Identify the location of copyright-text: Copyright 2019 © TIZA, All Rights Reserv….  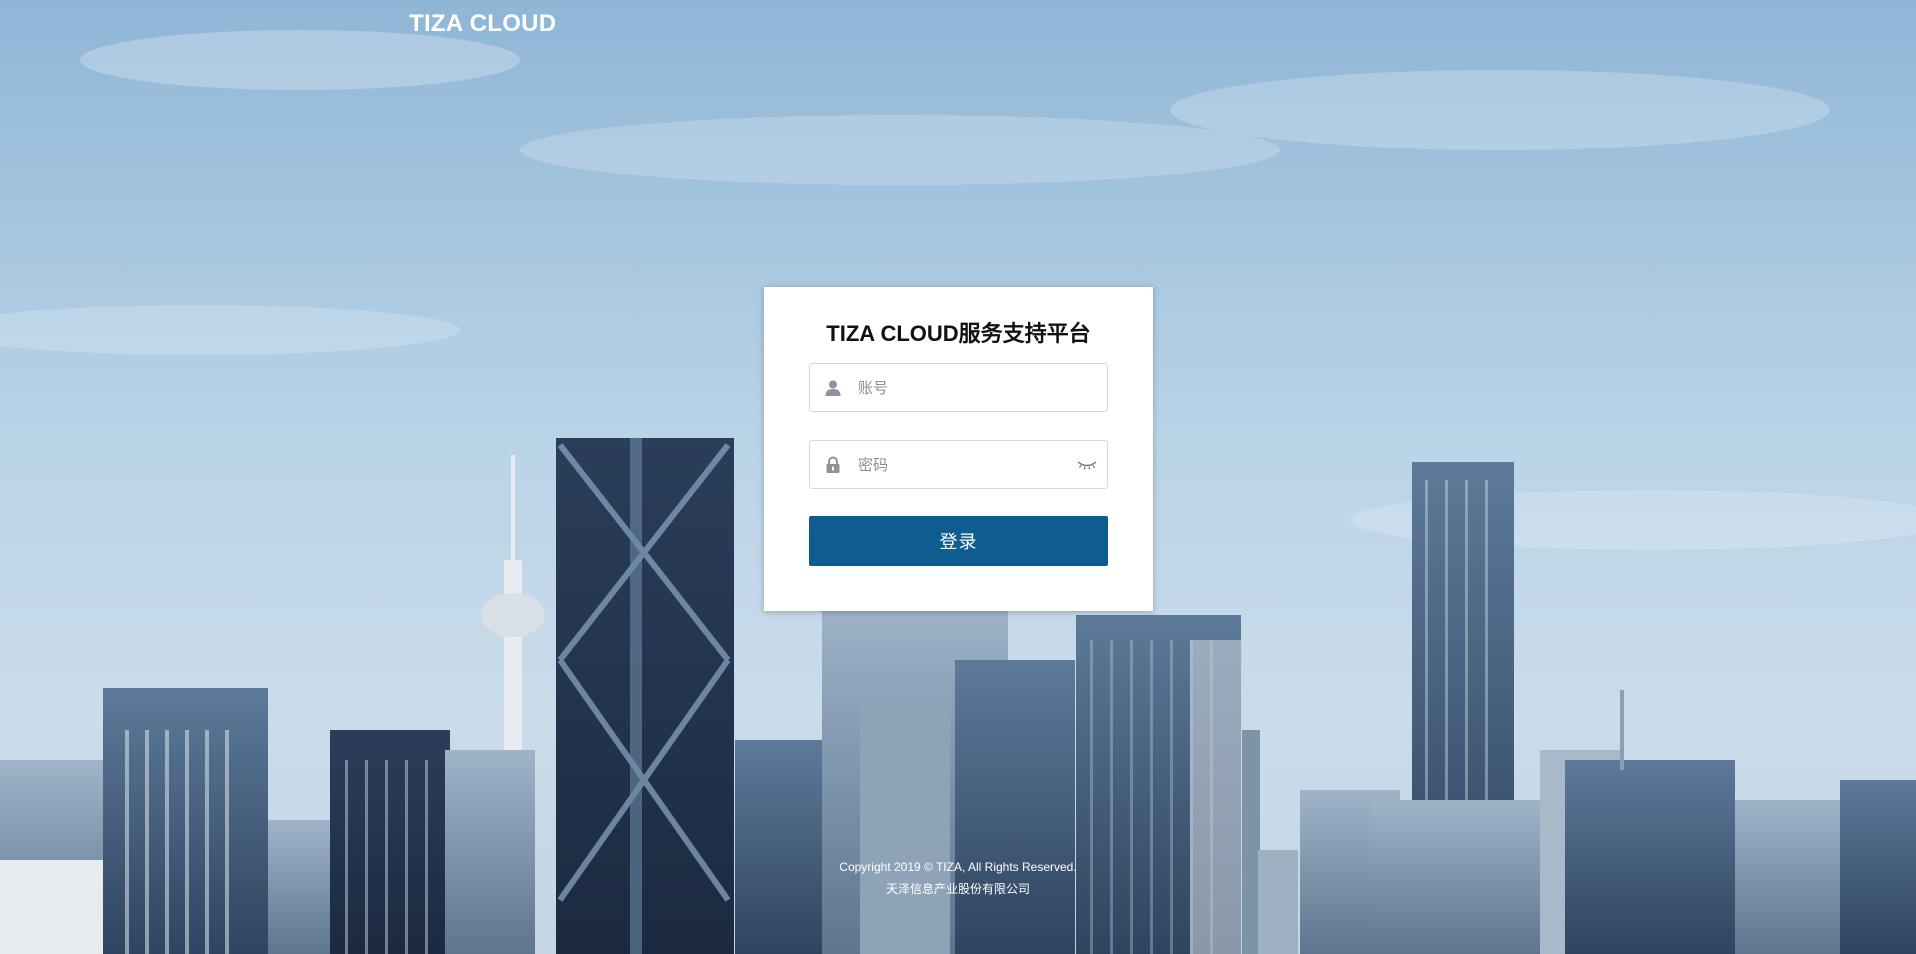
(958, 867).